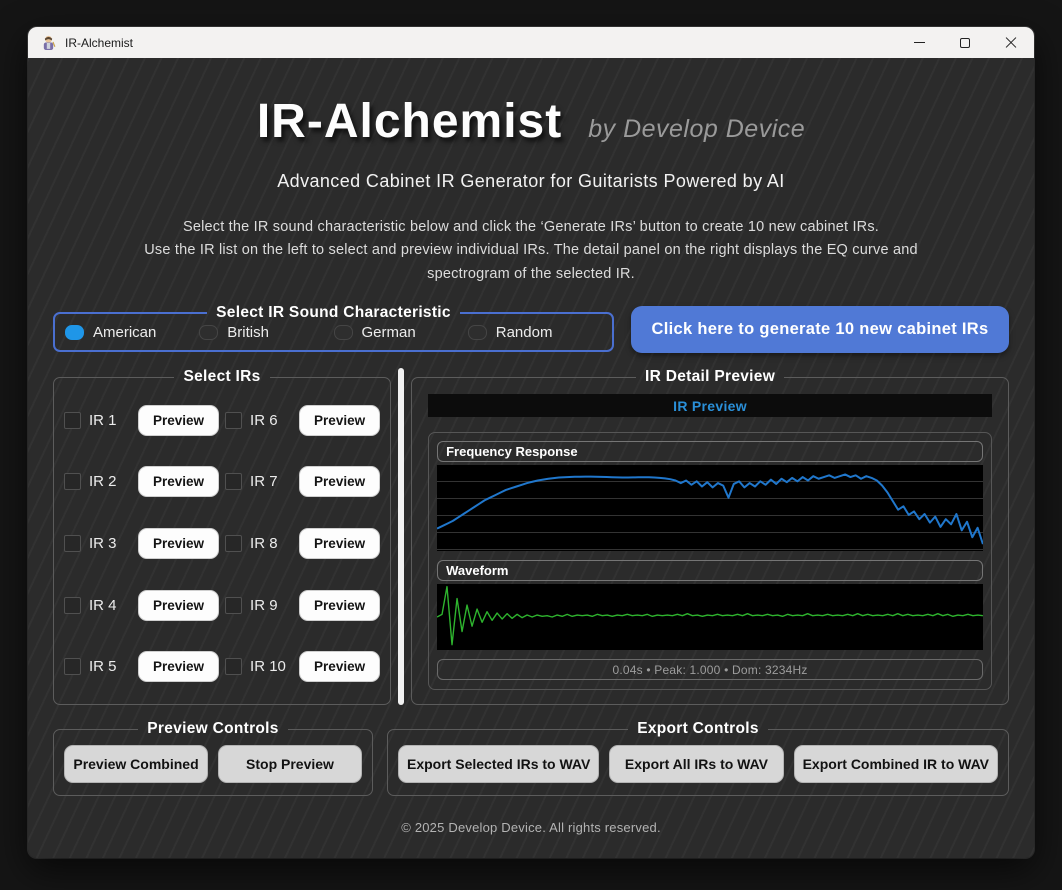 The height and width of the screenshot is (890, 1062). What do you see at coordinates (234, 667) in the screenshot?
I see `ir-10-checkbox` at bounding box center [234, 667].